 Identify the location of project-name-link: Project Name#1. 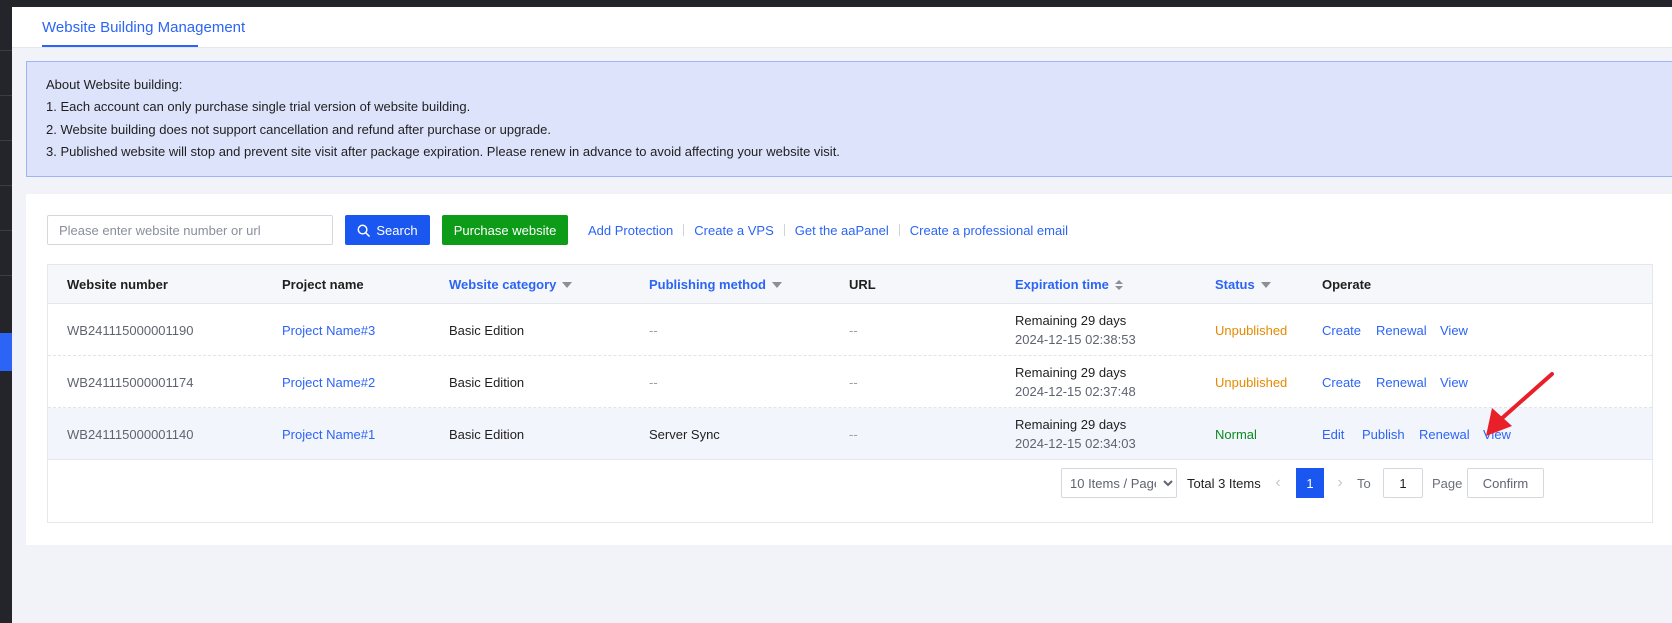
(328, 434).